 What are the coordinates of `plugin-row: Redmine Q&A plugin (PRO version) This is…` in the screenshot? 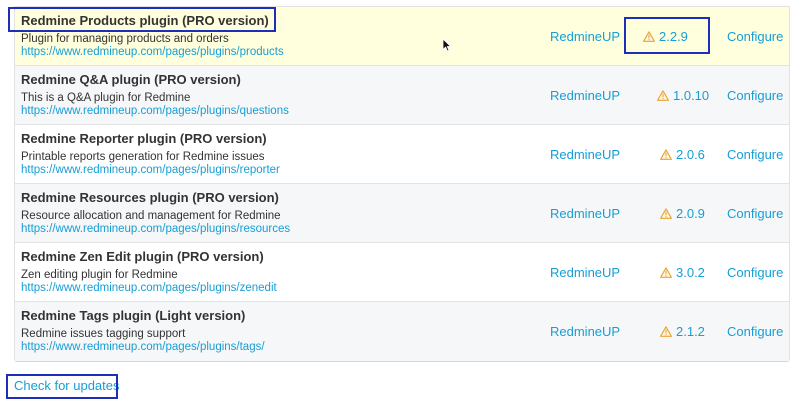 It's located at (402, 95).